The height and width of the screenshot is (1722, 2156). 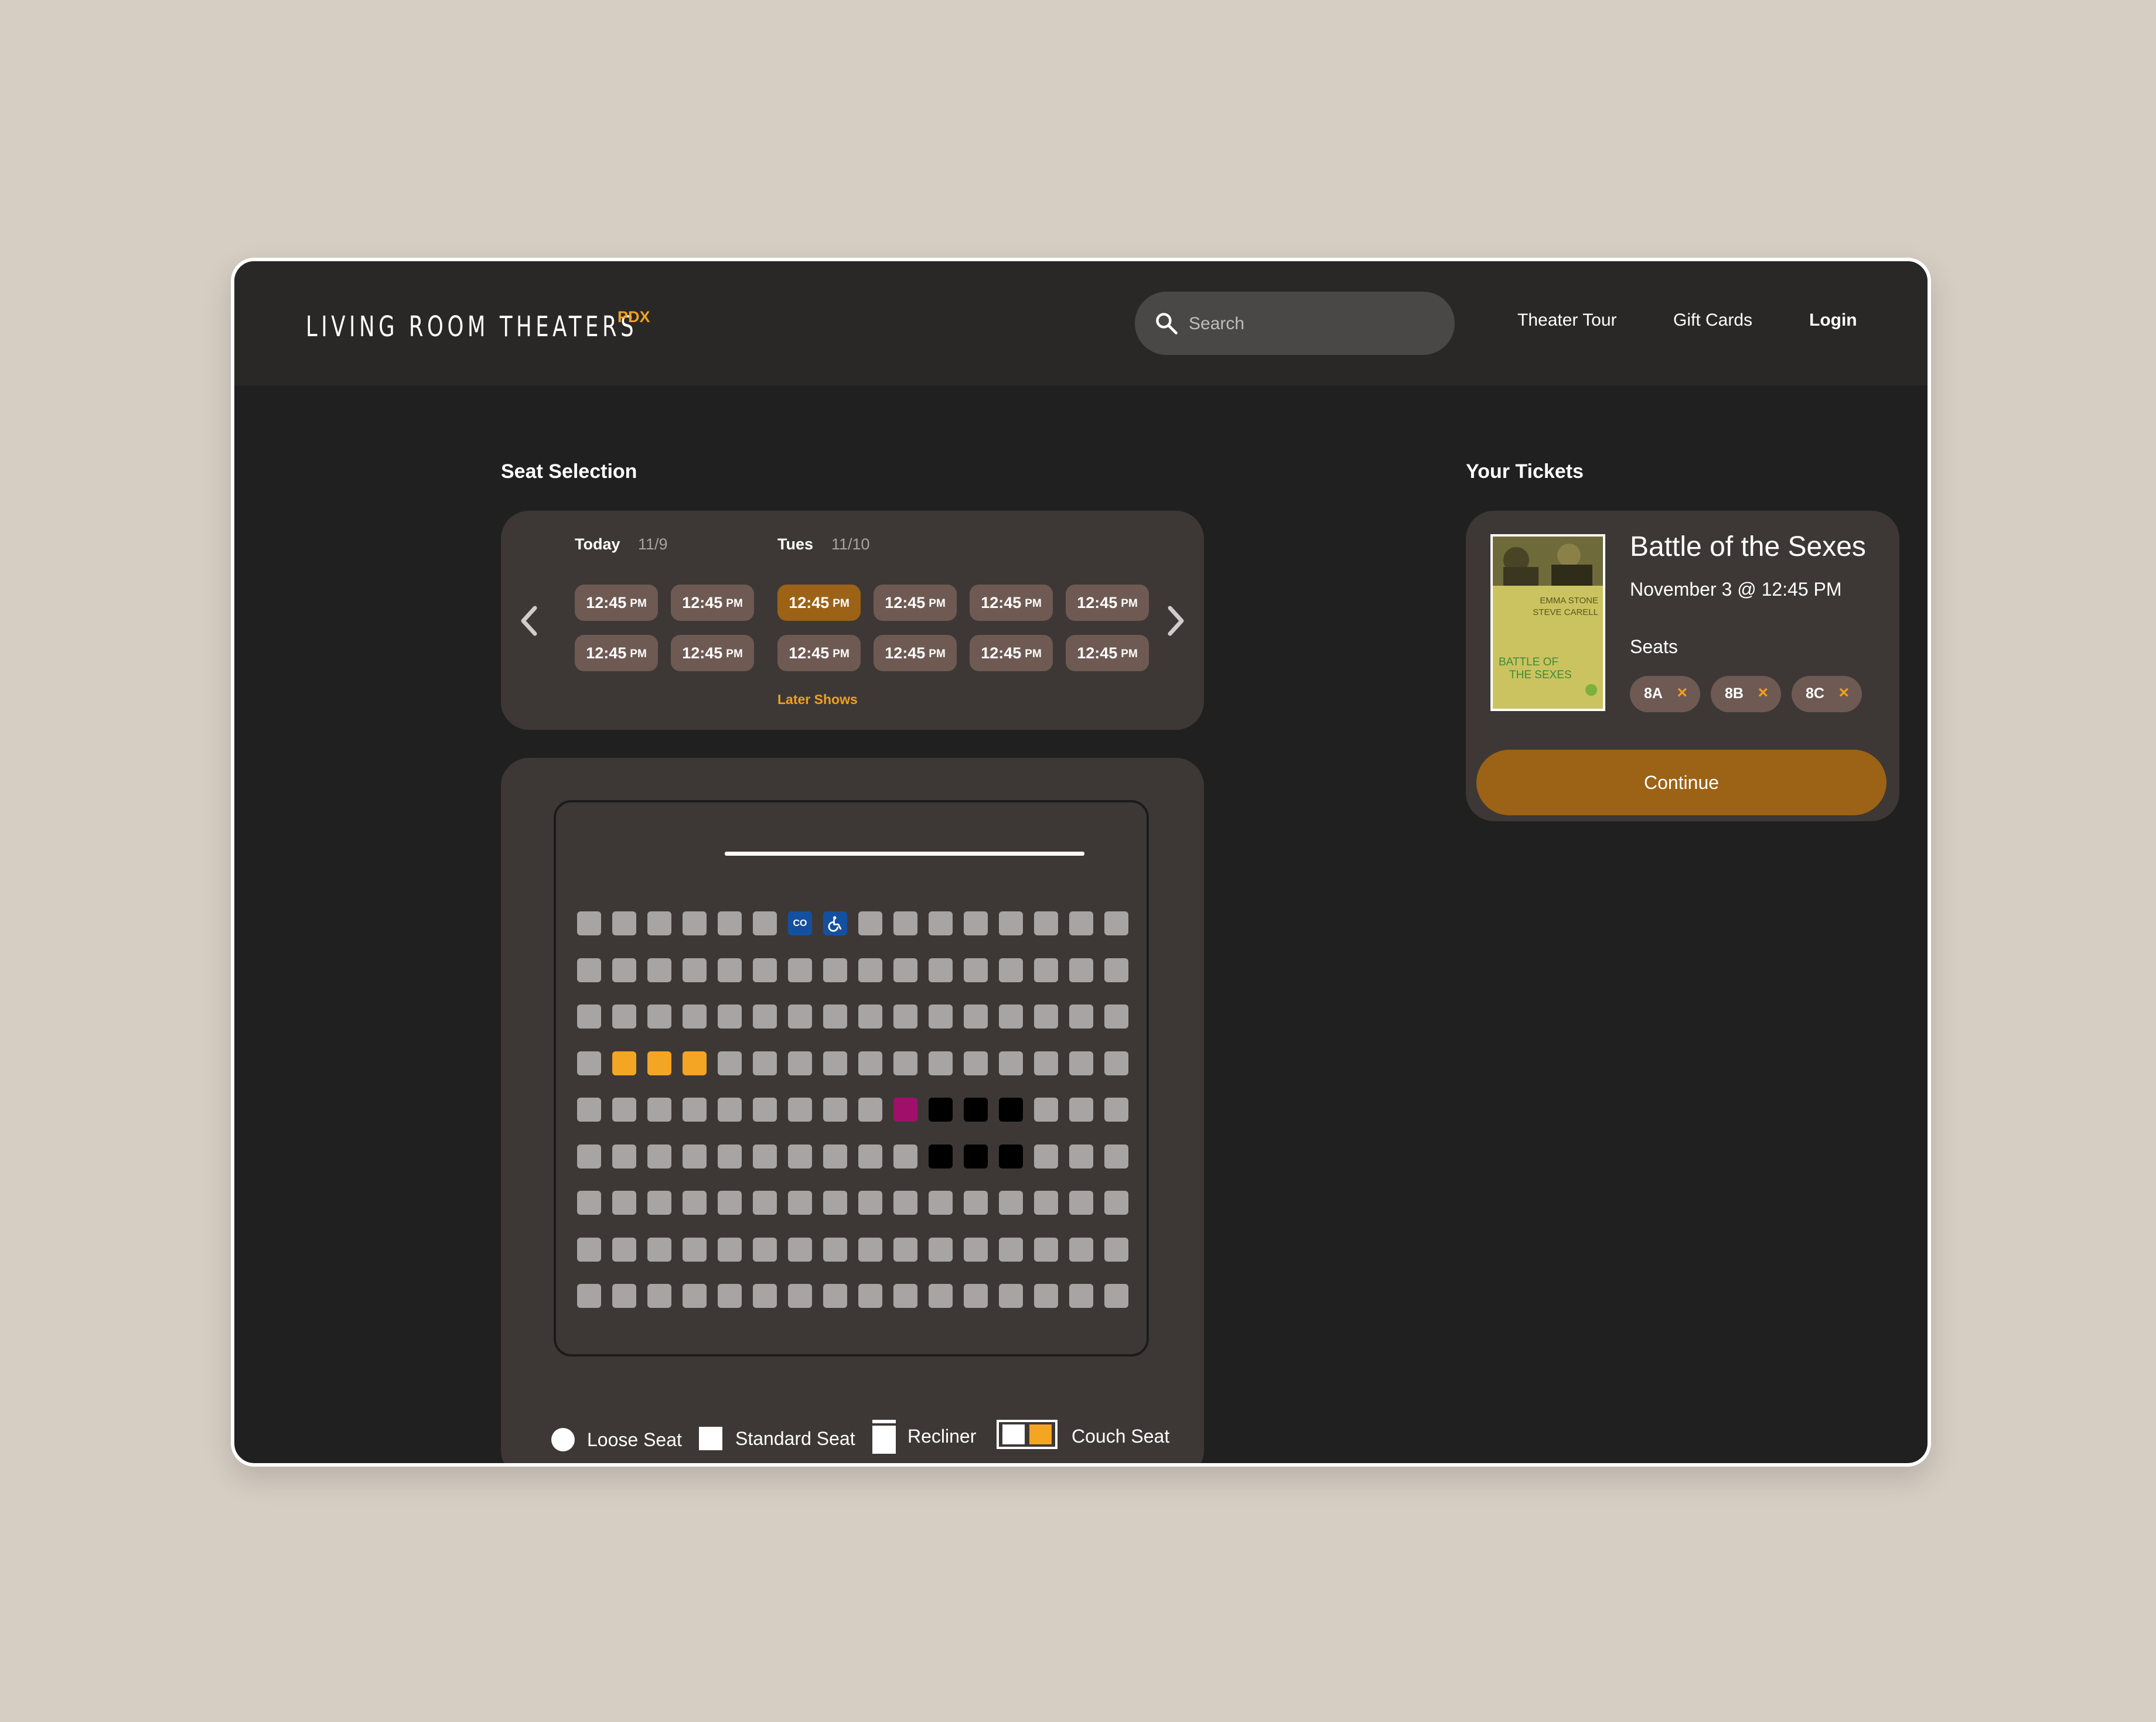 I want to click on search-bar, so click(x=1295, y=323).